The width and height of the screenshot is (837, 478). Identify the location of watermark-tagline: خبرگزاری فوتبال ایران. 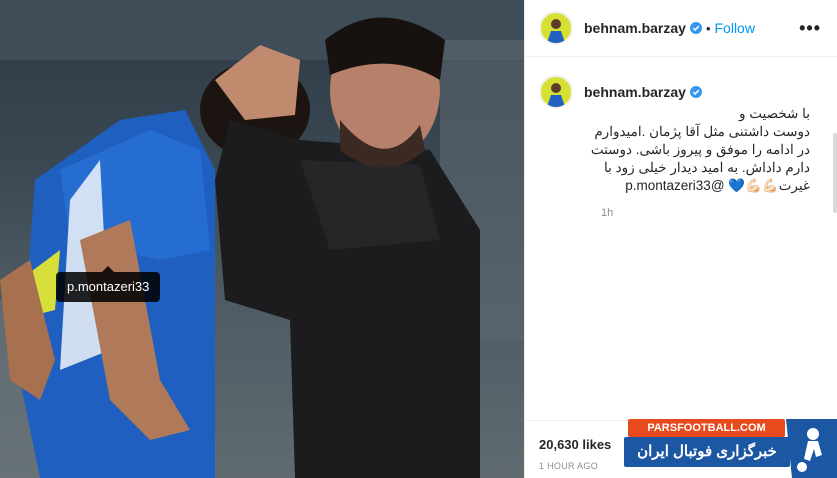
(707, 452).